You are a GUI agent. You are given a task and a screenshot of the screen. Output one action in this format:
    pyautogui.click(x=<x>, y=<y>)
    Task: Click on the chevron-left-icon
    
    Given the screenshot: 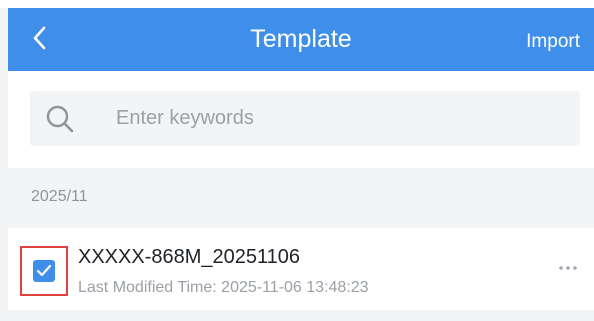 What is the action you would take?
    pyautogui.click(x=39, y=38)
    